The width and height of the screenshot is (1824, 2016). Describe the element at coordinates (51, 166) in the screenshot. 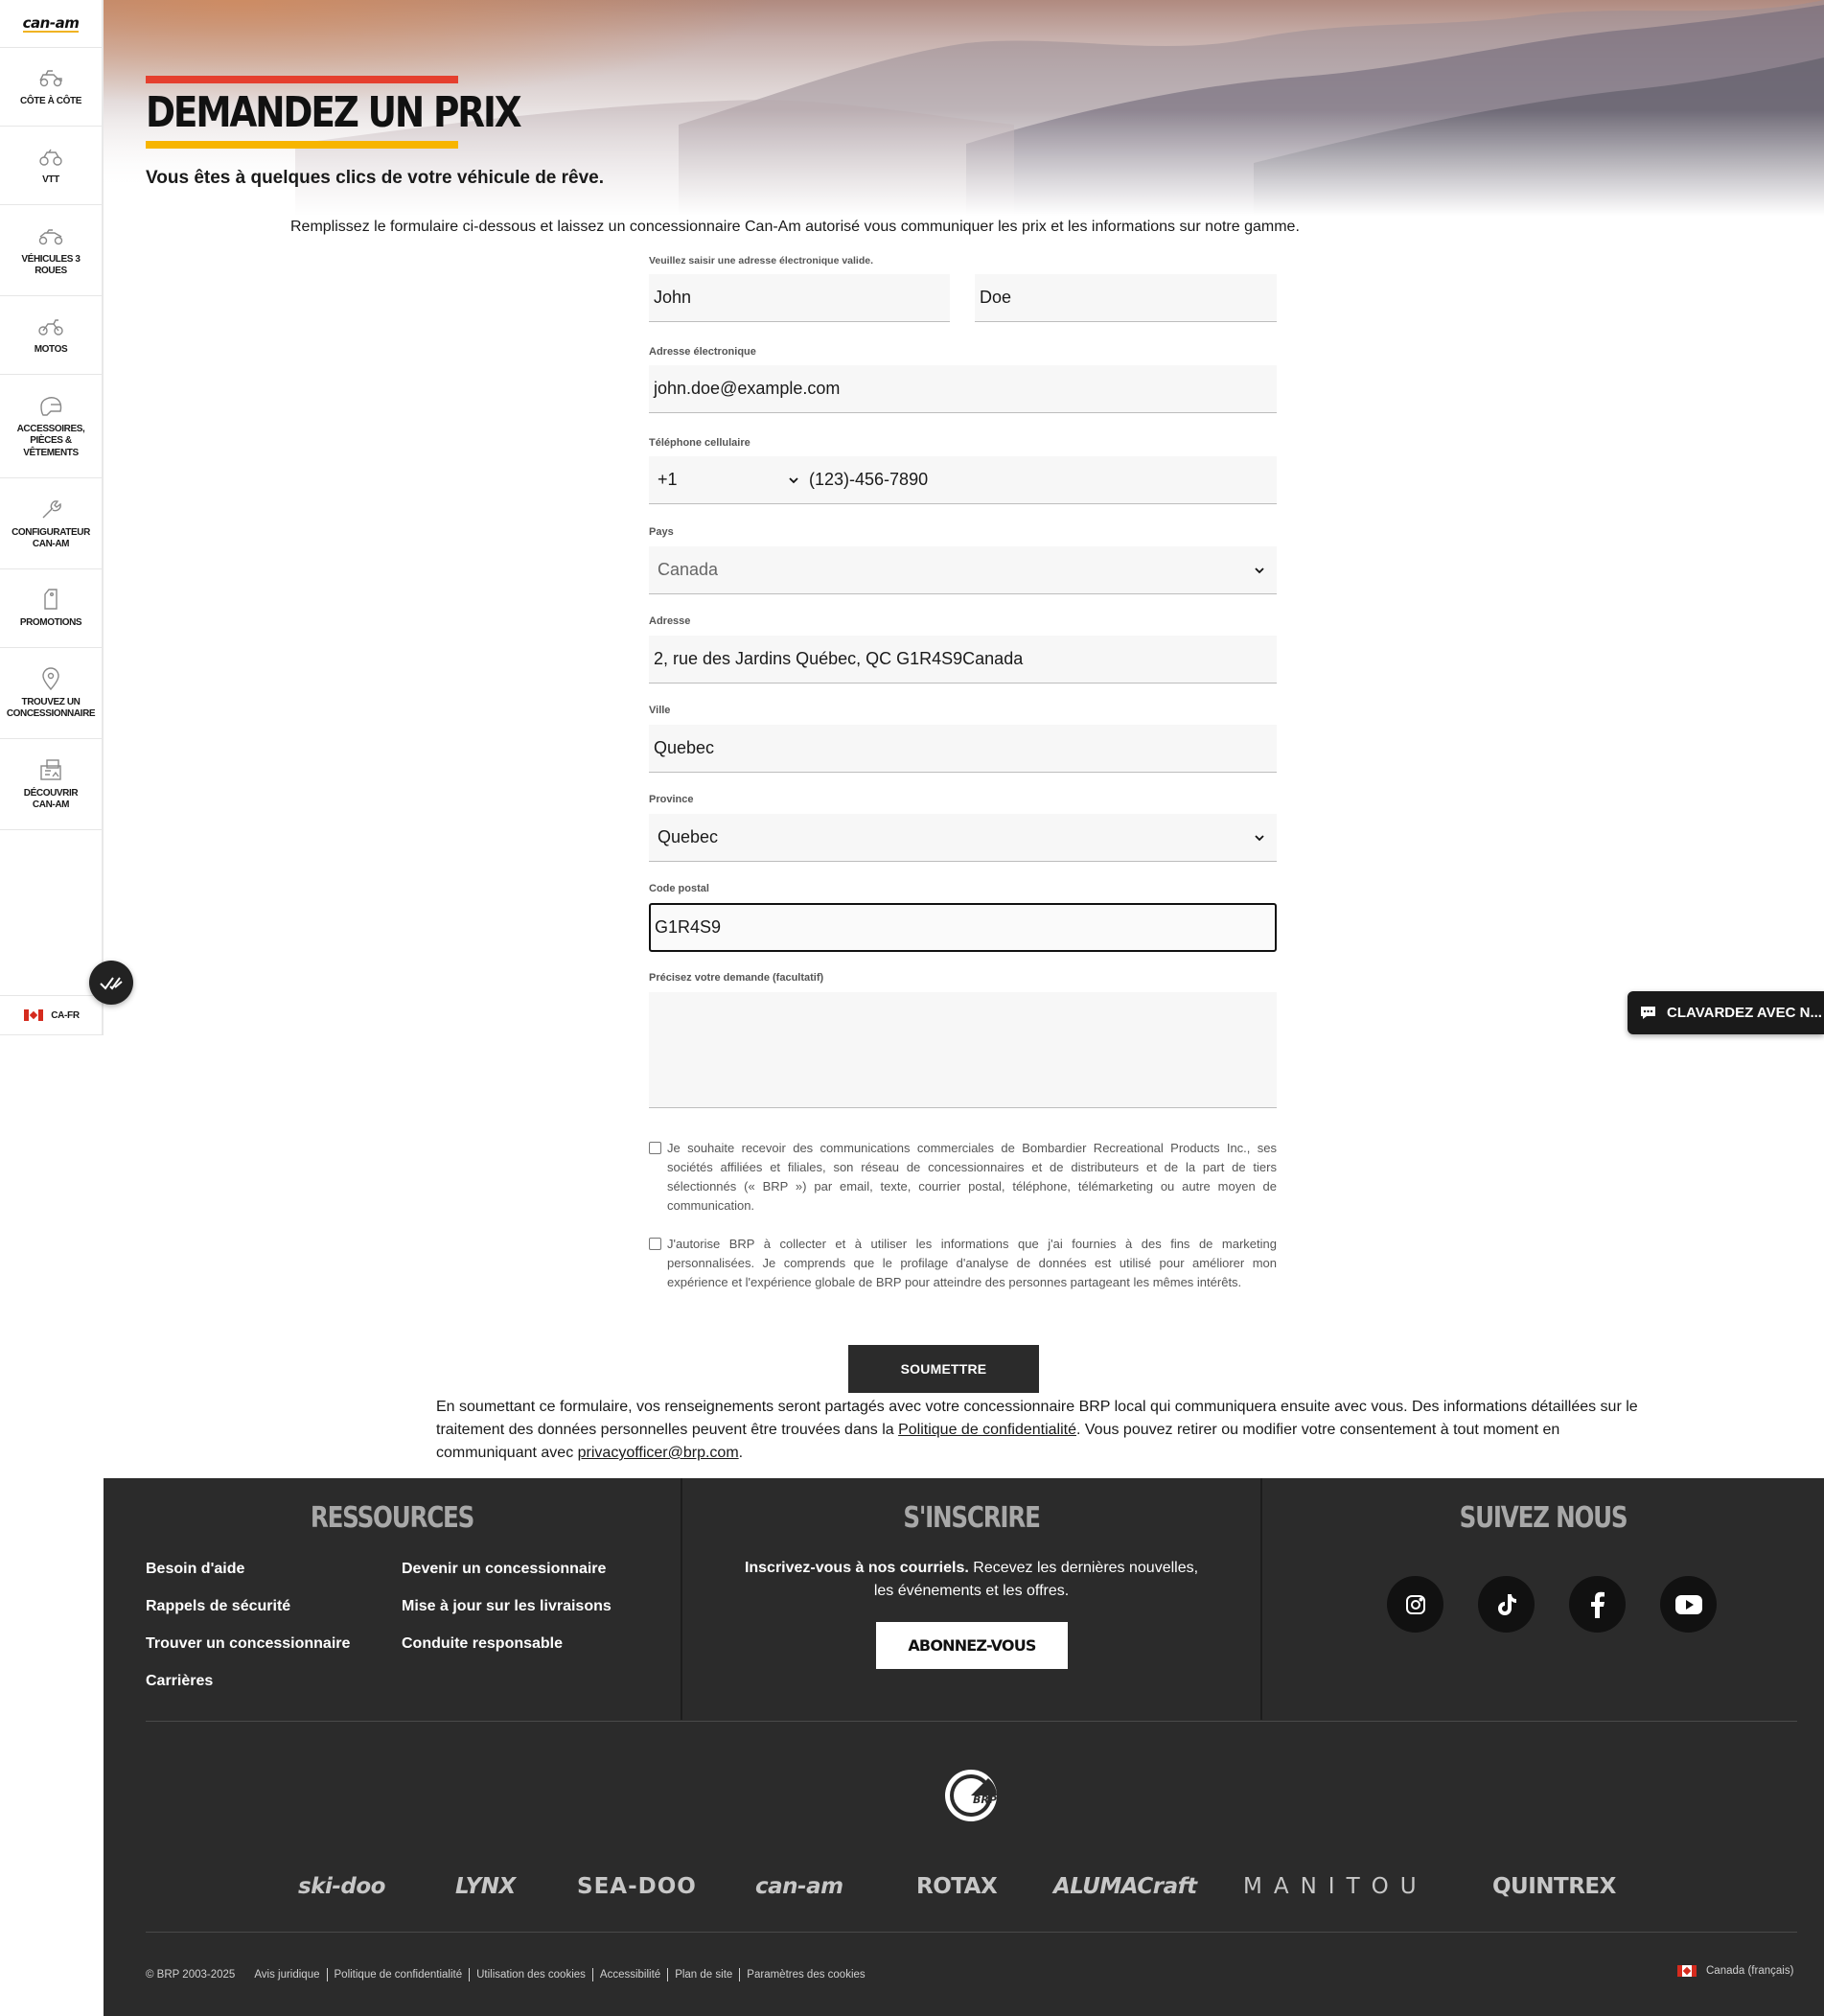

I see `sidebar-item-vtt: VTT` at that location.